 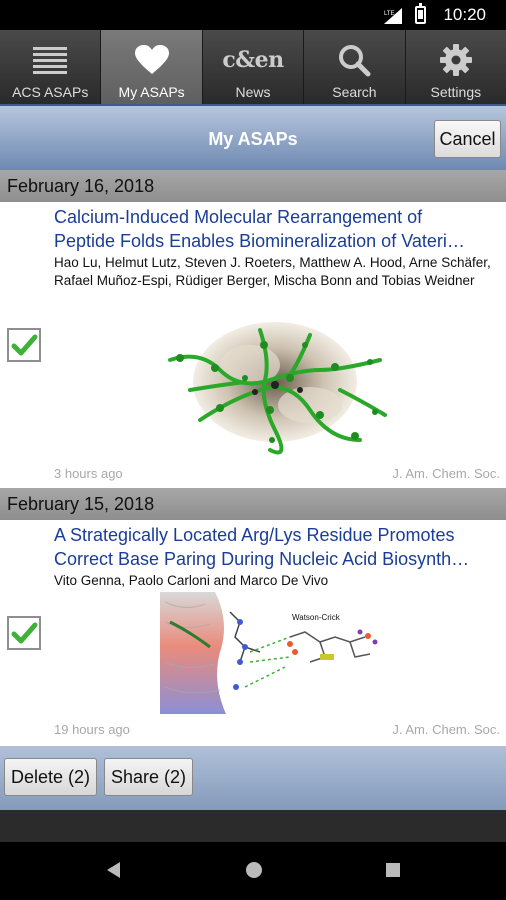 What do you see at coordinates (354, 92) in the screenshot?
I see `tab-label: Search` at bounding box center [354, 92].